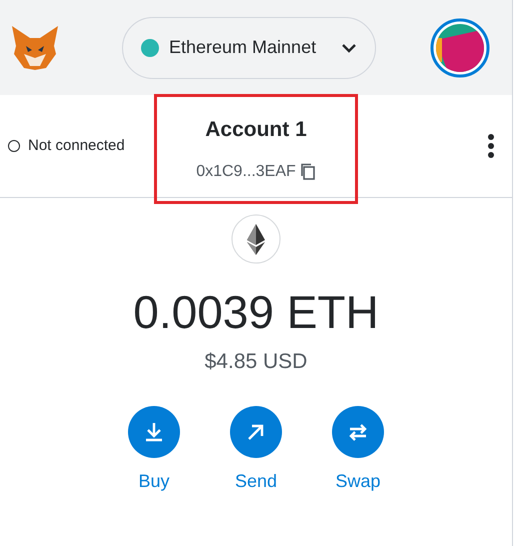  What do you see at coordinates (256, 130) in the screenshot?
I see `account-name: Account 1` at bounding box center [256, 130].